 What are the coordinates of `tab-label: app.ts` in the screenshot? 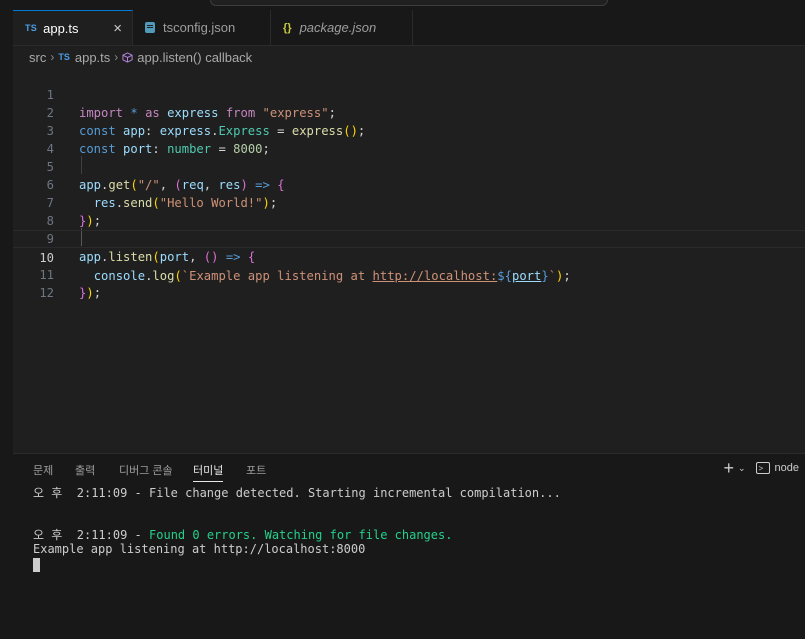 It's located at (61, 28).